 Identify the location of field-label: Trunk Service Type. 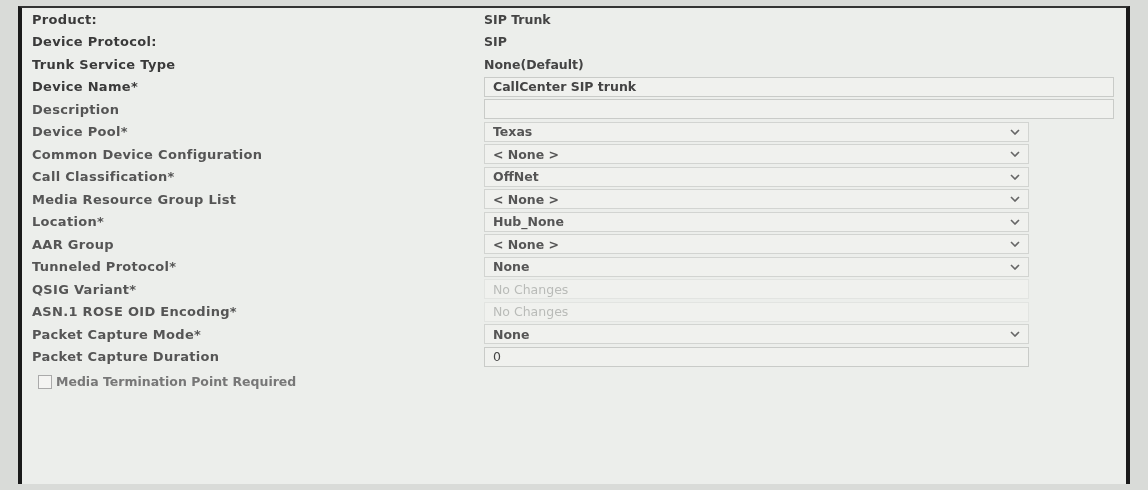
(104, 64).